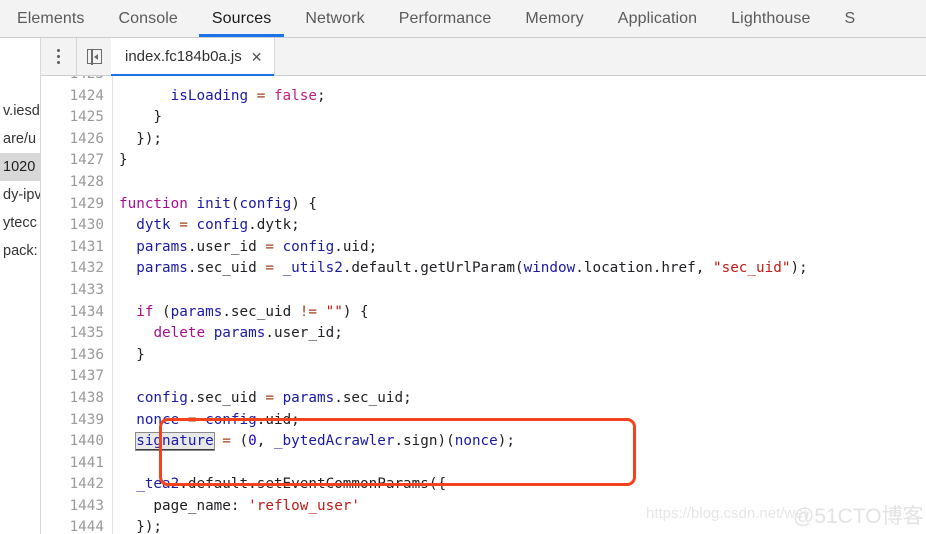  I want to click on code-line-text: function init(config) {, so click(215, 205).